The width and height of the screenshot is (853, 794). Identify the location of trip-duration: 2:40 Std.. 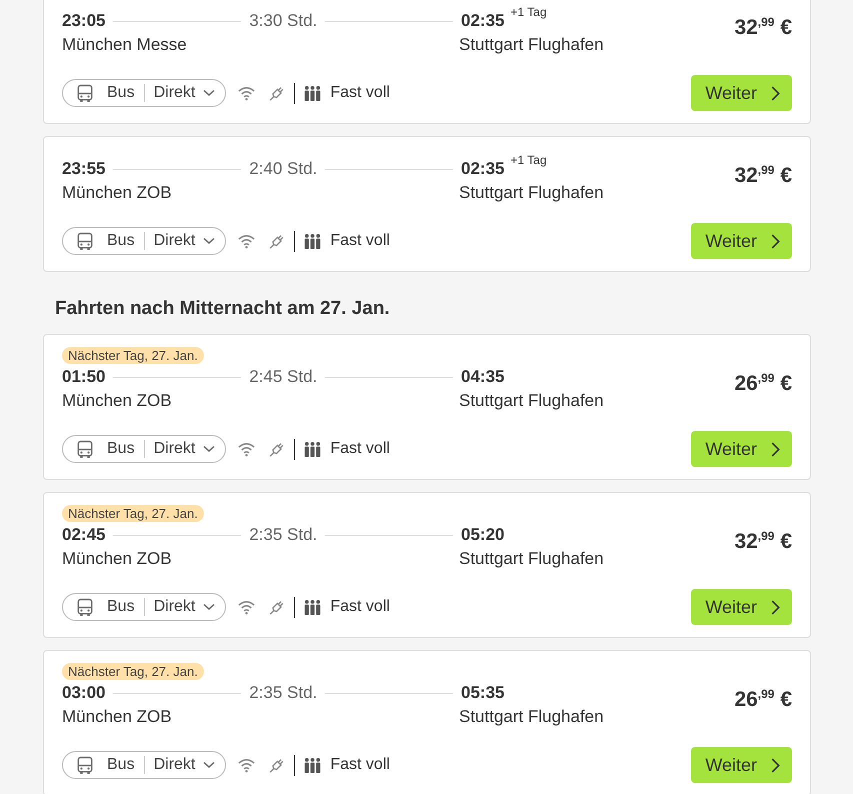
(283, 169).